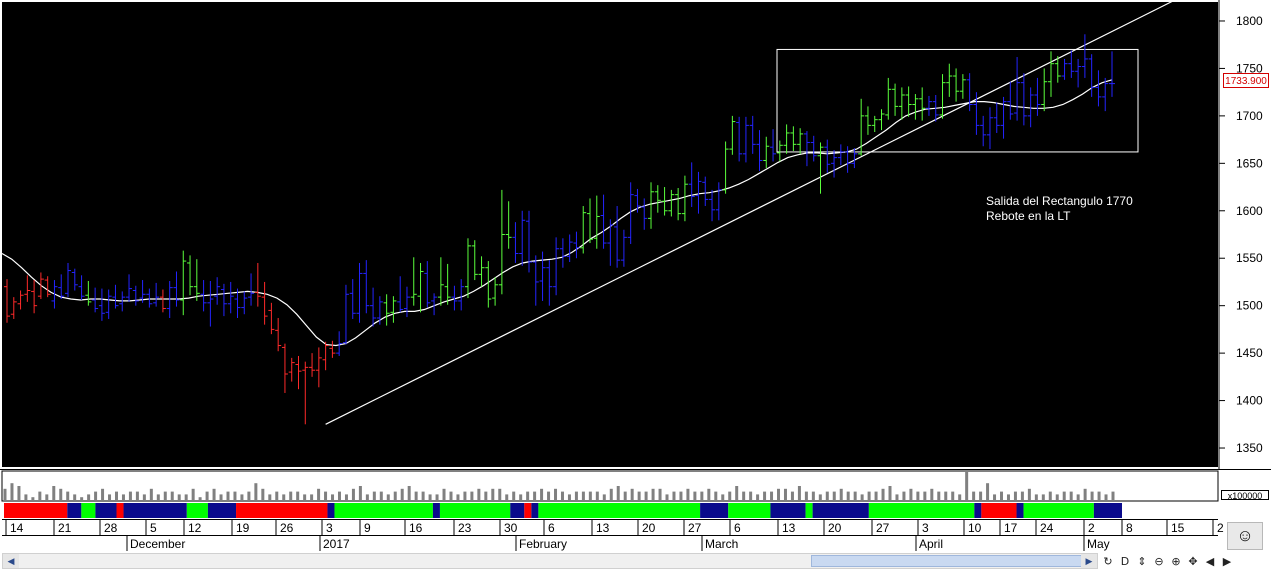 The image size is (1271, 575). Describe the element at coordinates (1176, 562) in the screenshot. I see `zoom-in-icon: ⊕` at that location.